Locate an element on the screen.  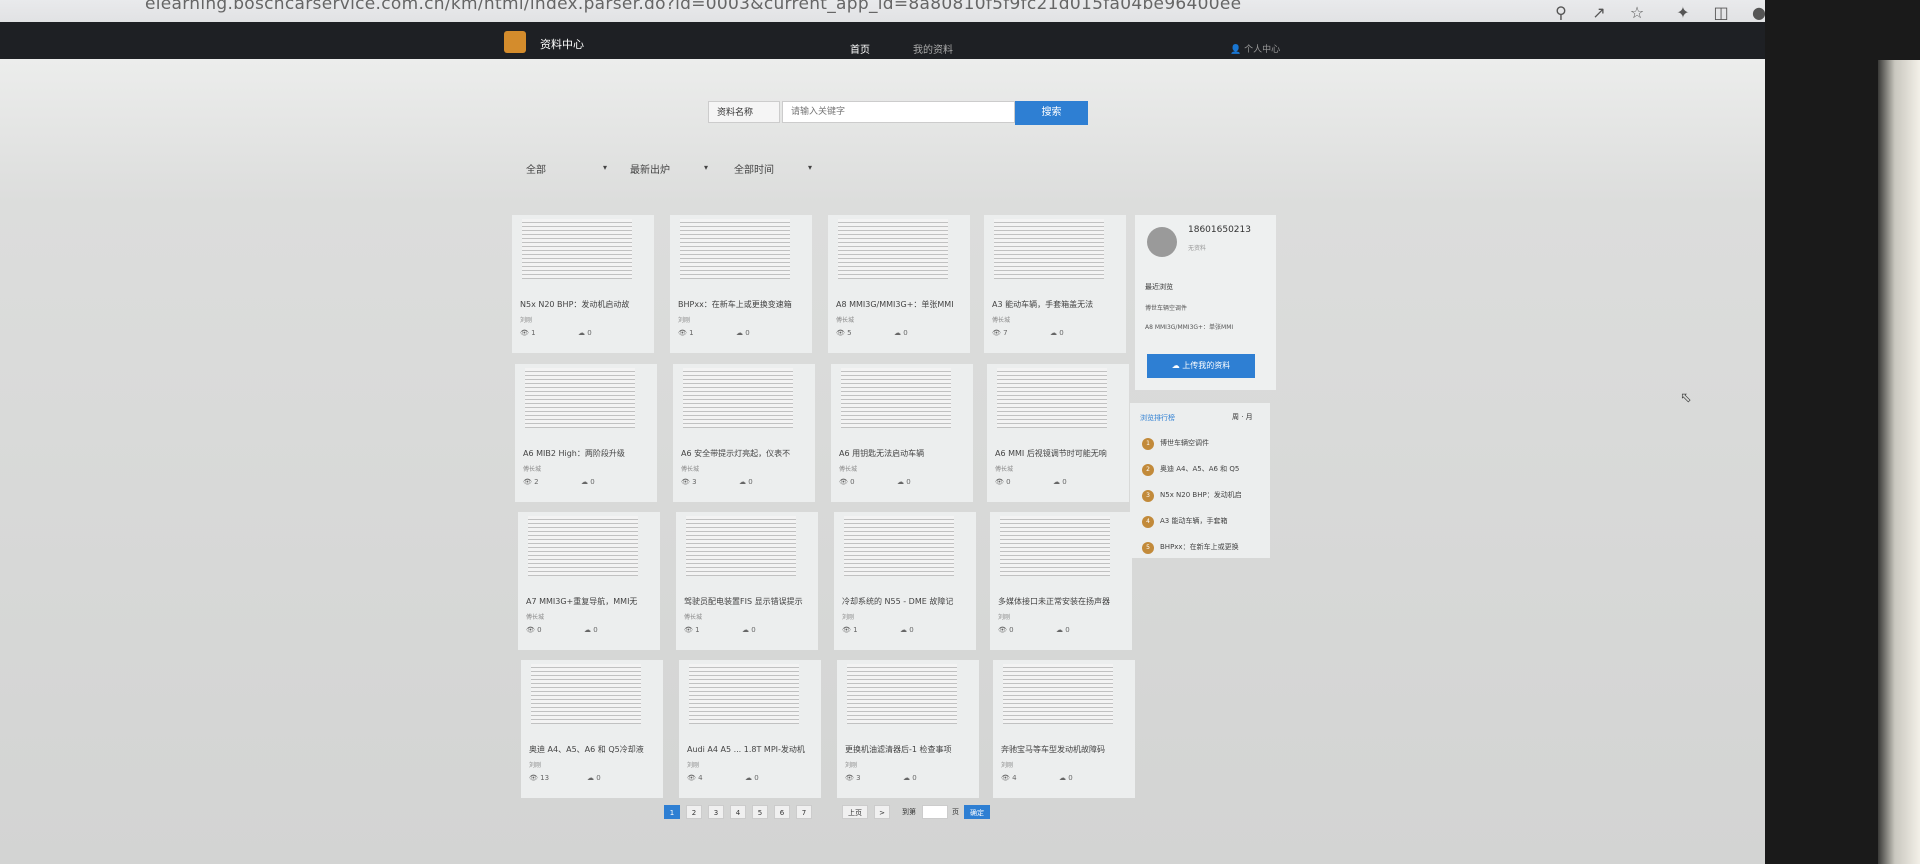
card-title: A7 MMI3G+重复导航，MMI无 is located at coordinates (590, 601).